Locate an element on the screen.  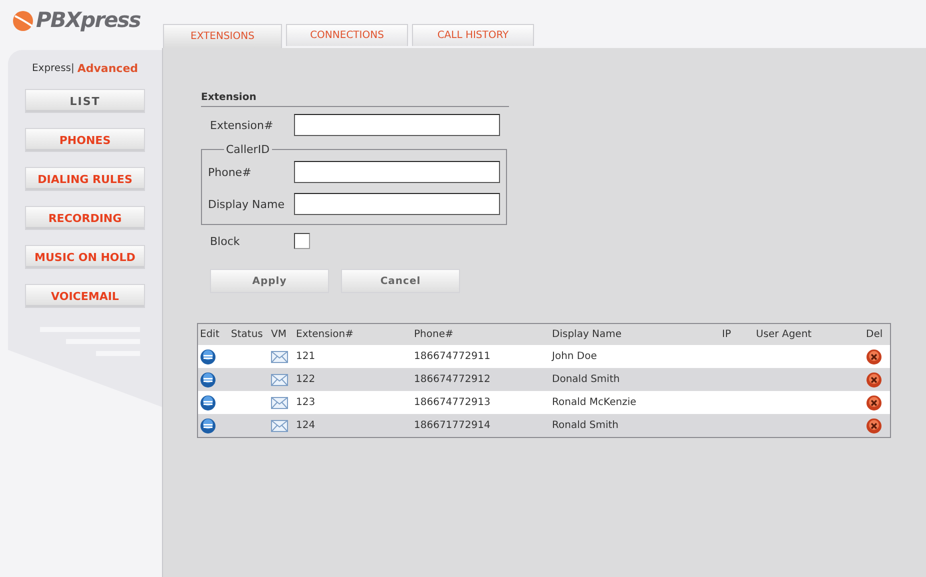
column-header: Status is located at coordinates (247, 334).